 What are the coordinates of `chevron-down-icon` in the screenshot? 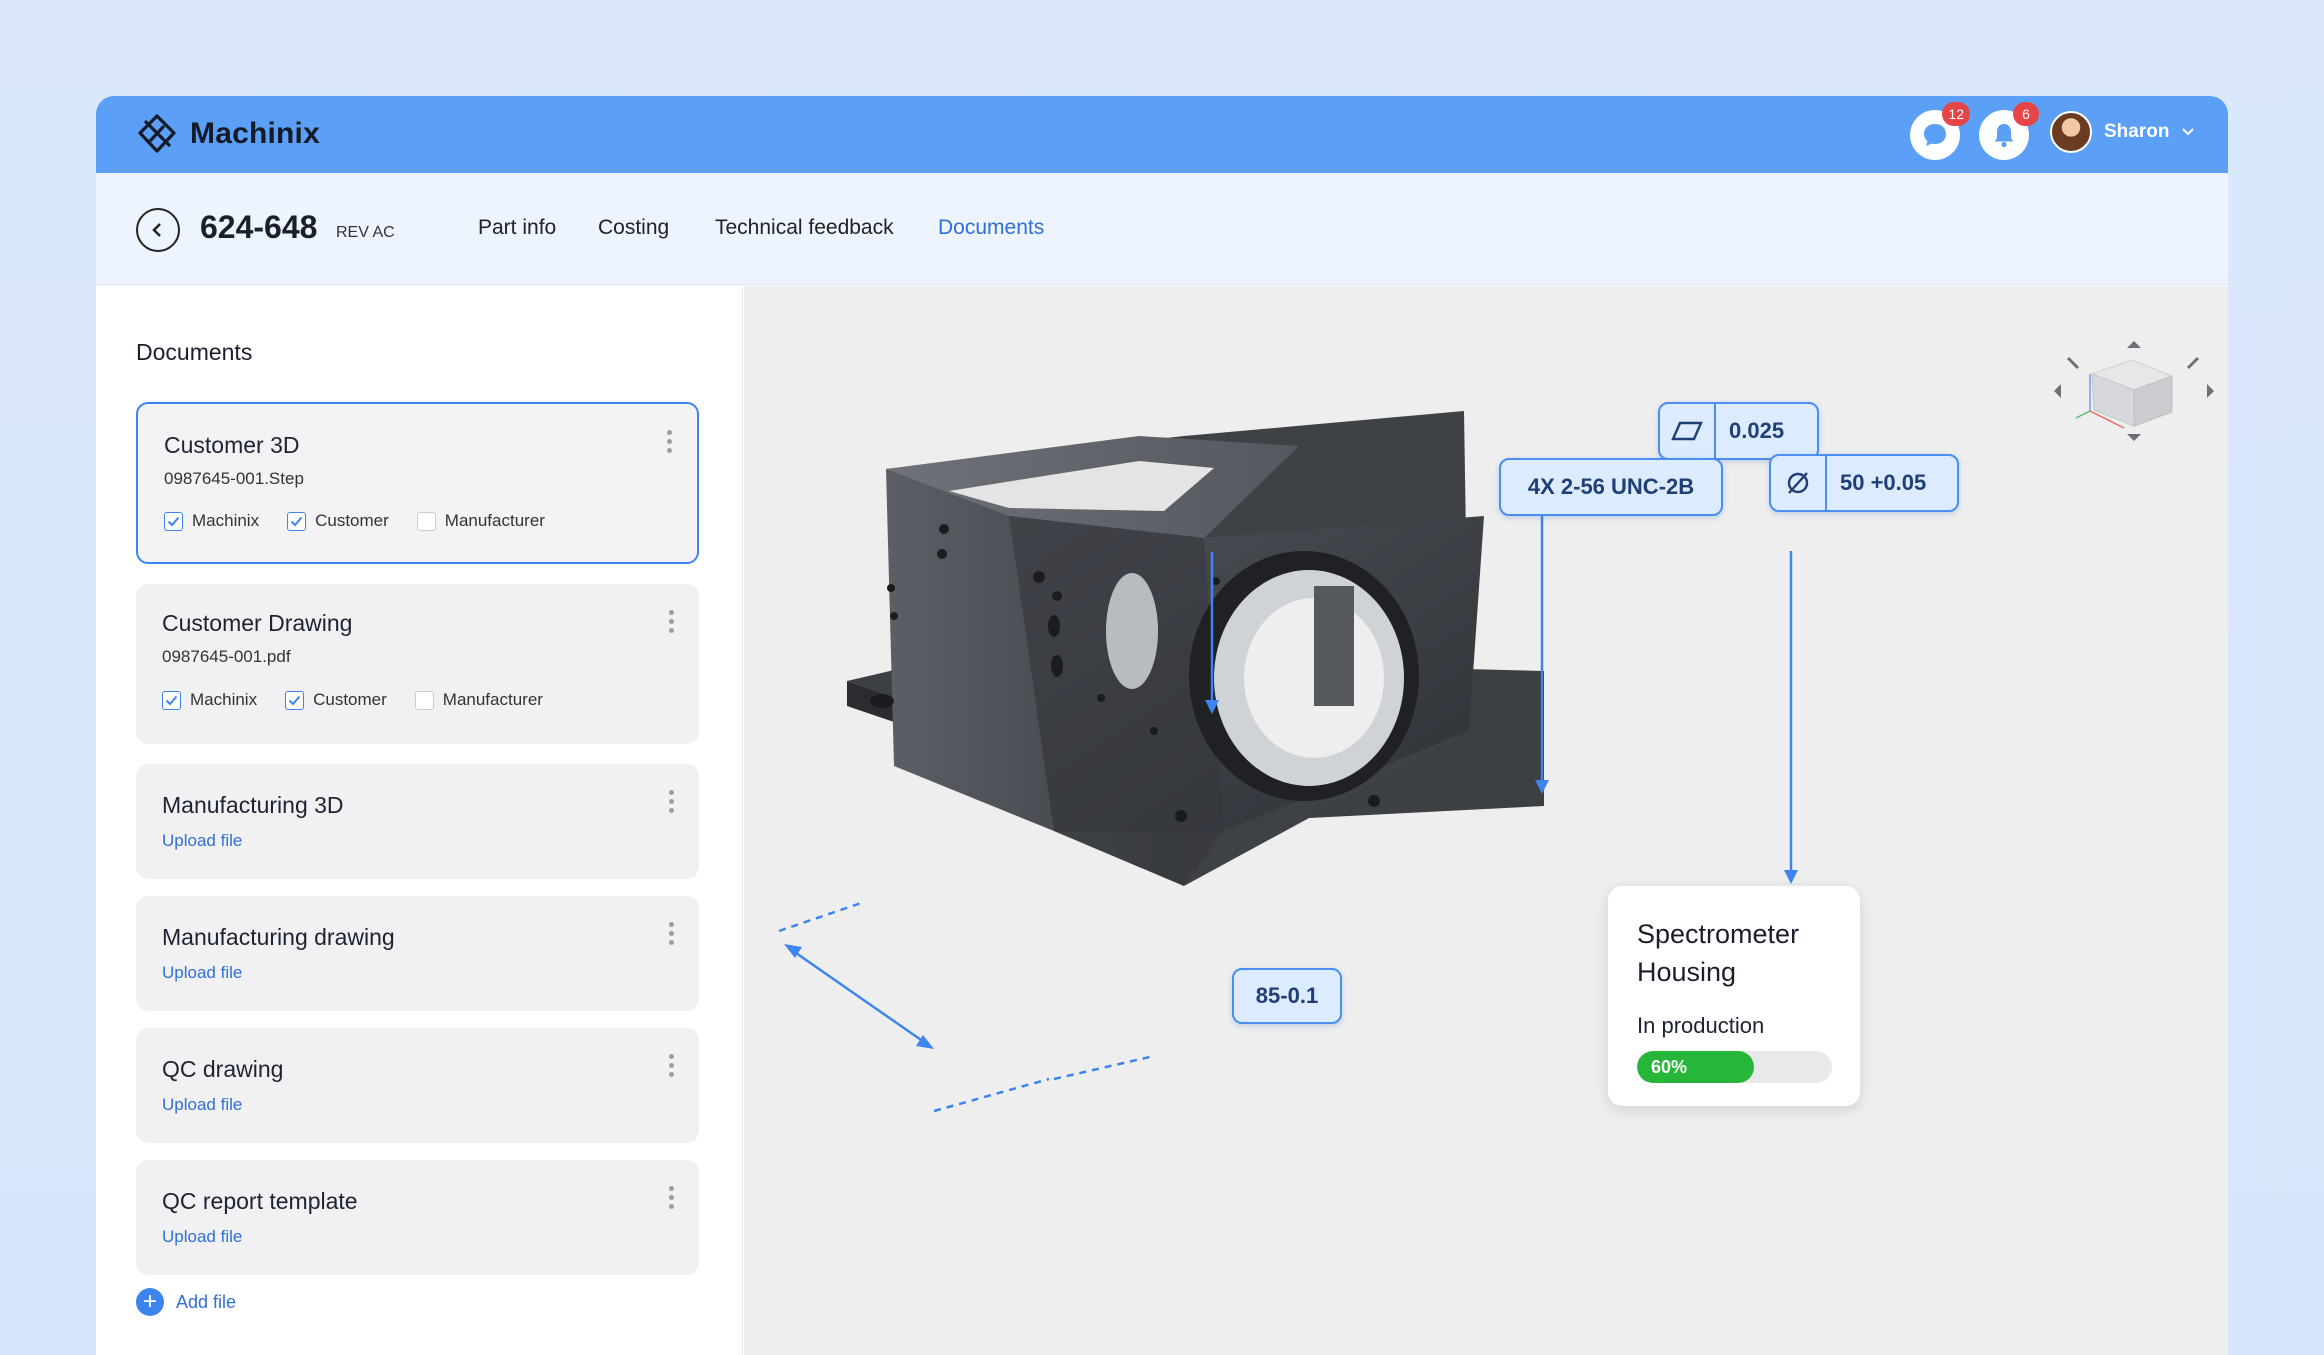 It's located at (2188, 132).